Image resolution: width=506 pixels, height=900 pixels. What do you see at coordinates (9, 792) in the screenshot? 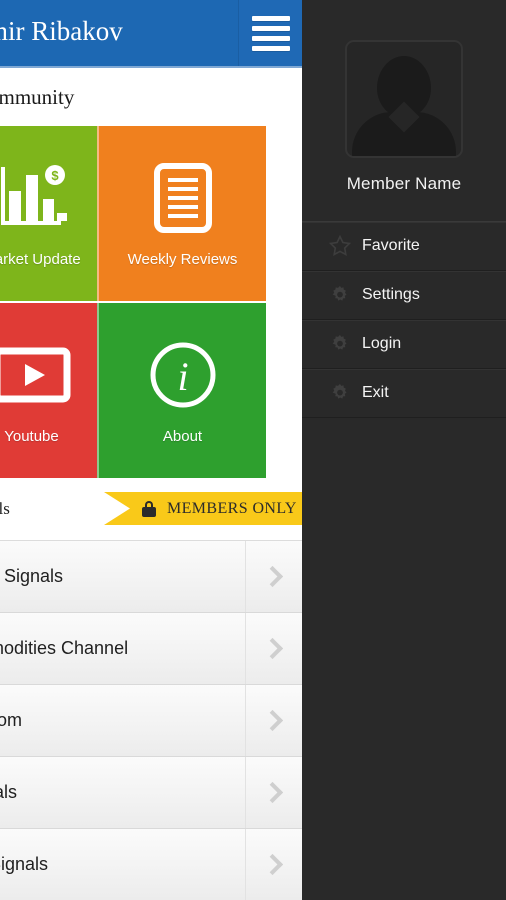
I see `list-item-label: gnals` at bounding box center [9, 792].